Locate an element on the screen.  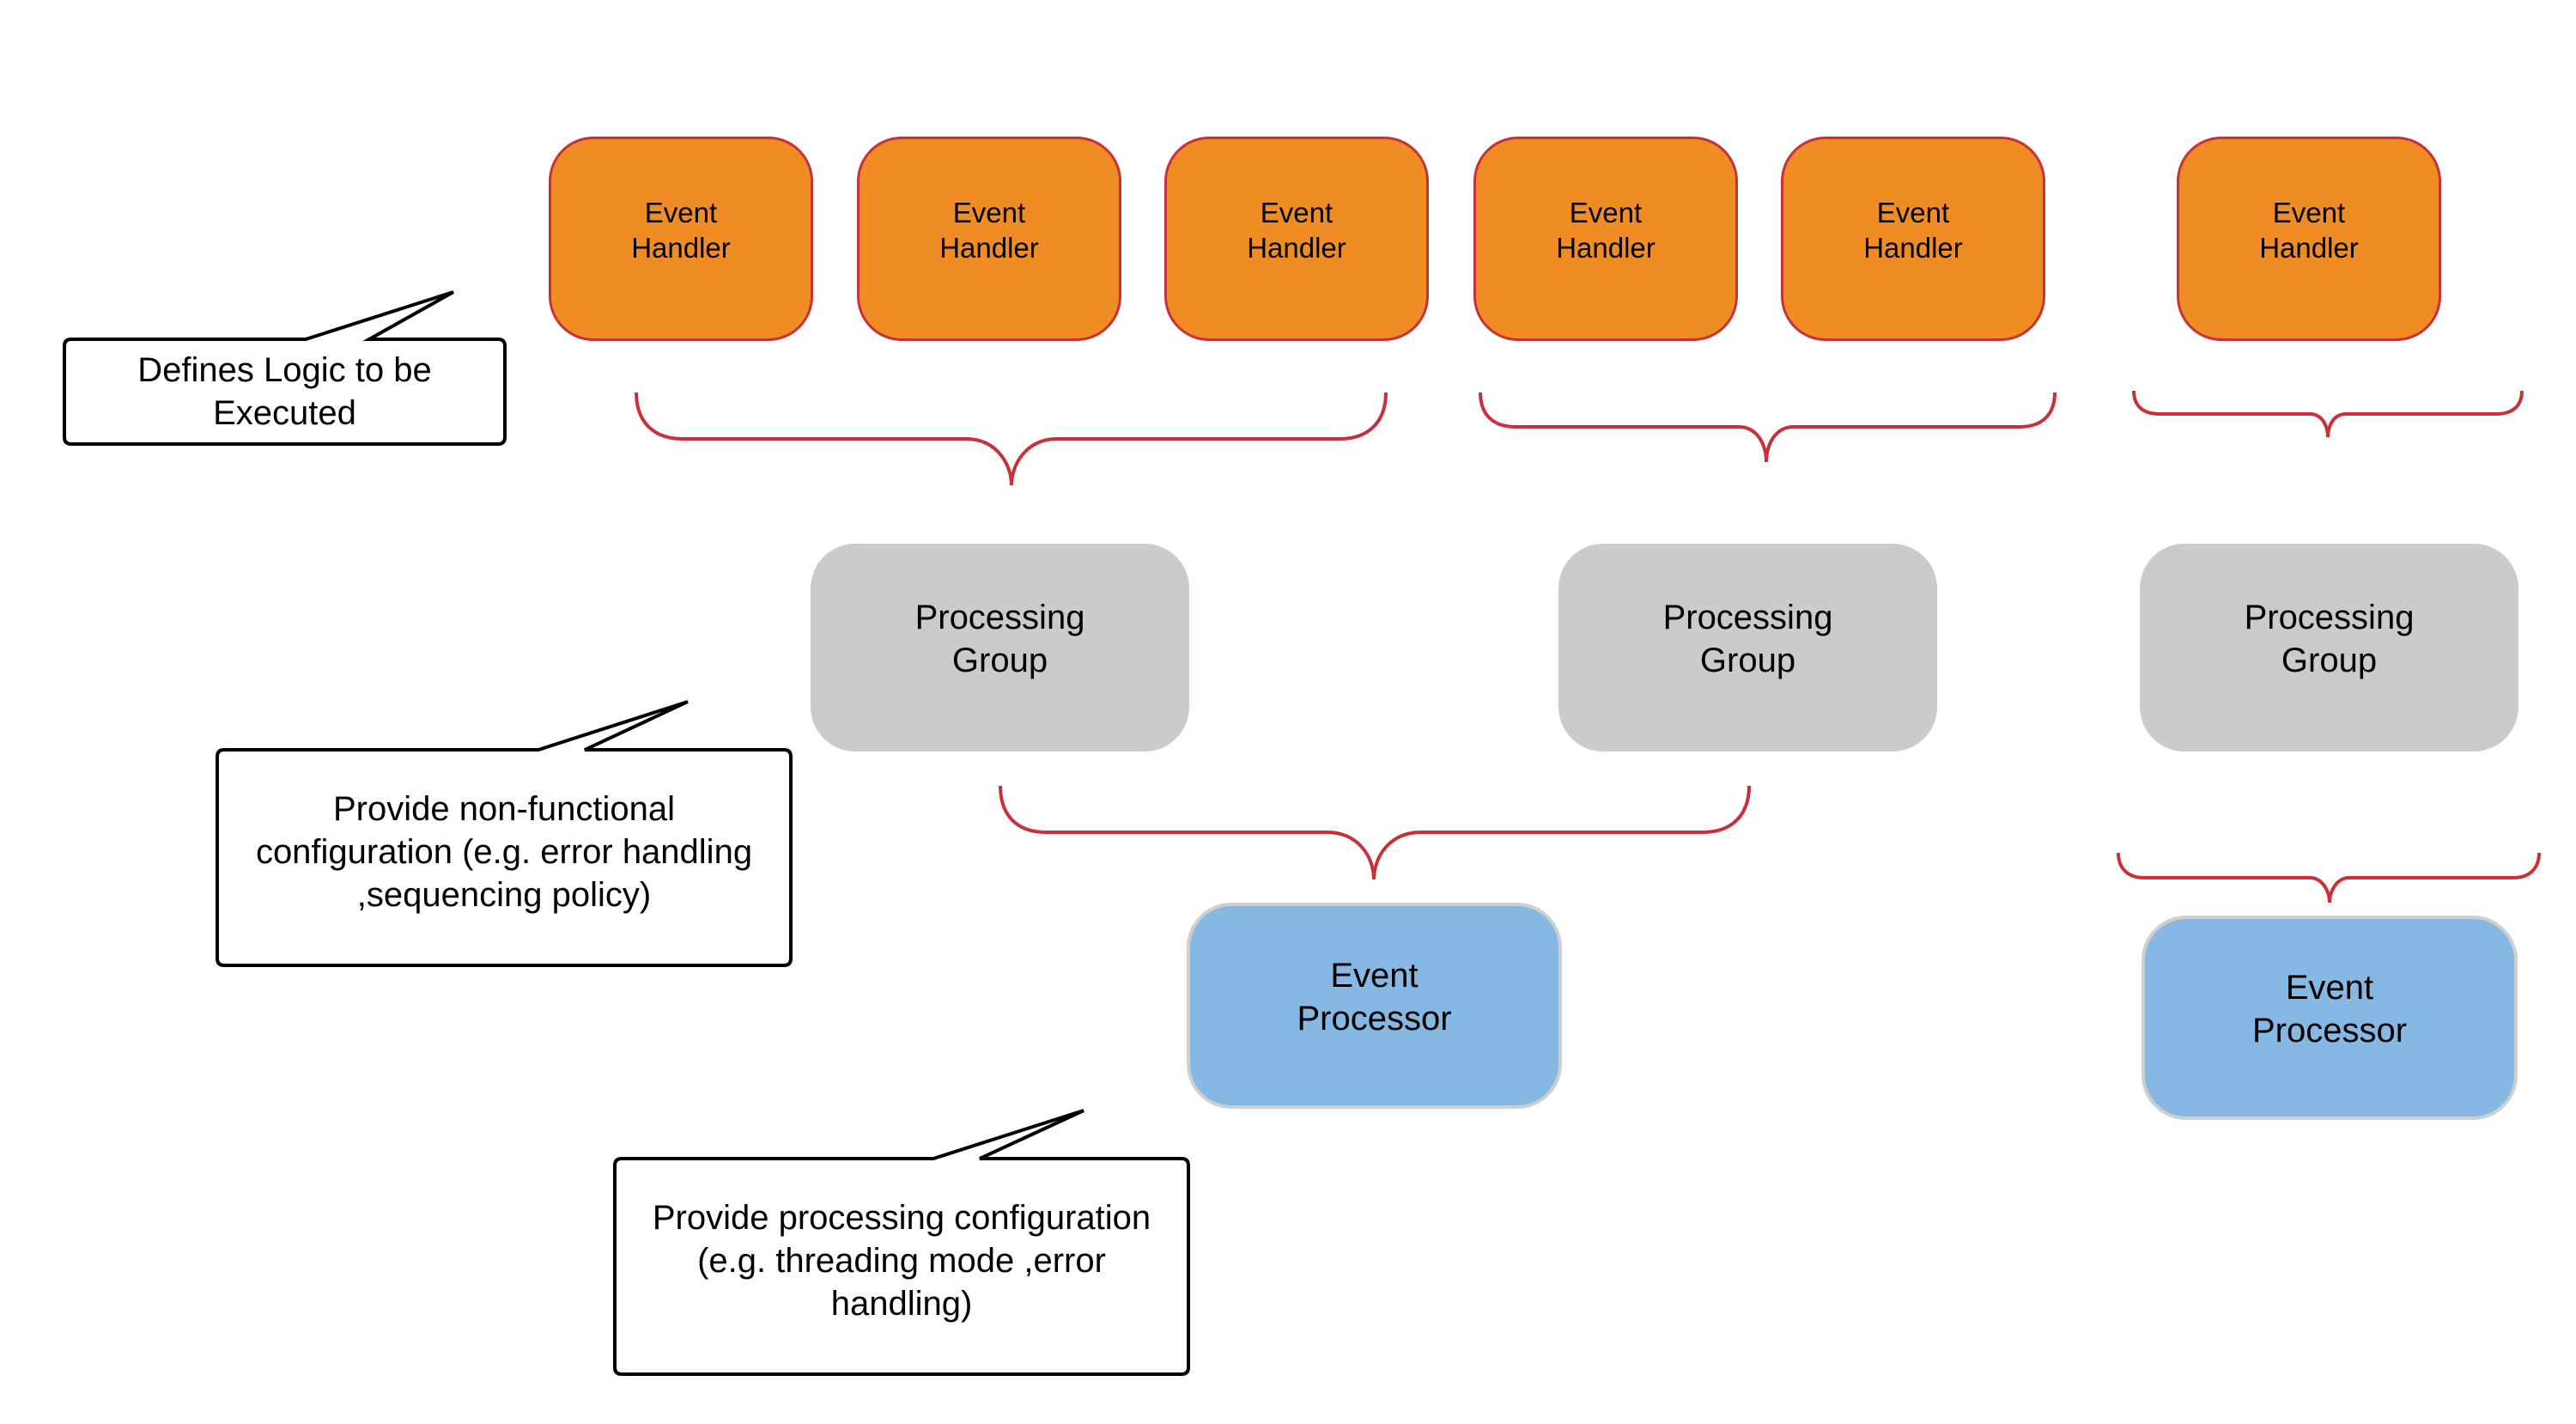
event-handler-1: Event Handler is located at coordinates (681, 239).